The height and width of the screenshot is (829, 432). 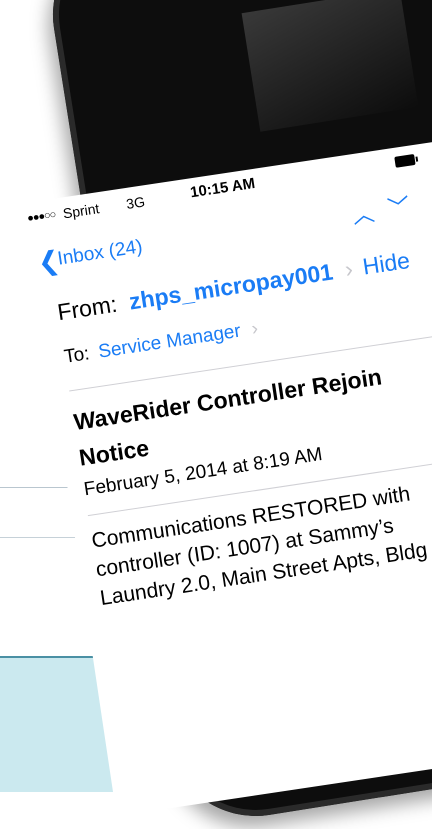 What do you see at coordinates (363, 213) in the screenshot?
I see `chevron-up-icon: ︿` at bounding box center [363, 213].